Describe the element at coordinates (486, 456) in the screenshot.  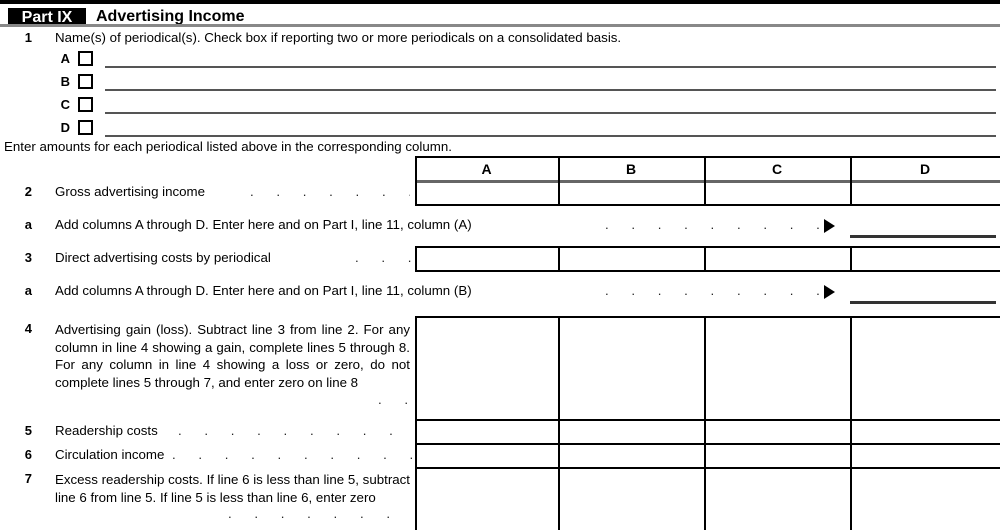
I see `line-6-cell-a` at that location.